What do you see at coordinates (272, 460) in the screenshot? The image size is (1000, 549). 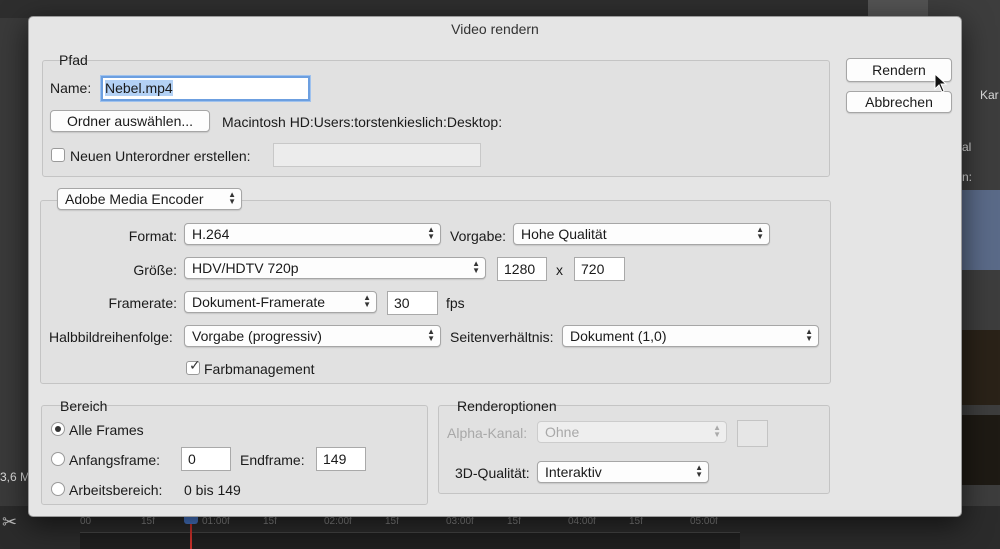 I see `end-frame-label: Endframe:` at bounding box center [272, 460].